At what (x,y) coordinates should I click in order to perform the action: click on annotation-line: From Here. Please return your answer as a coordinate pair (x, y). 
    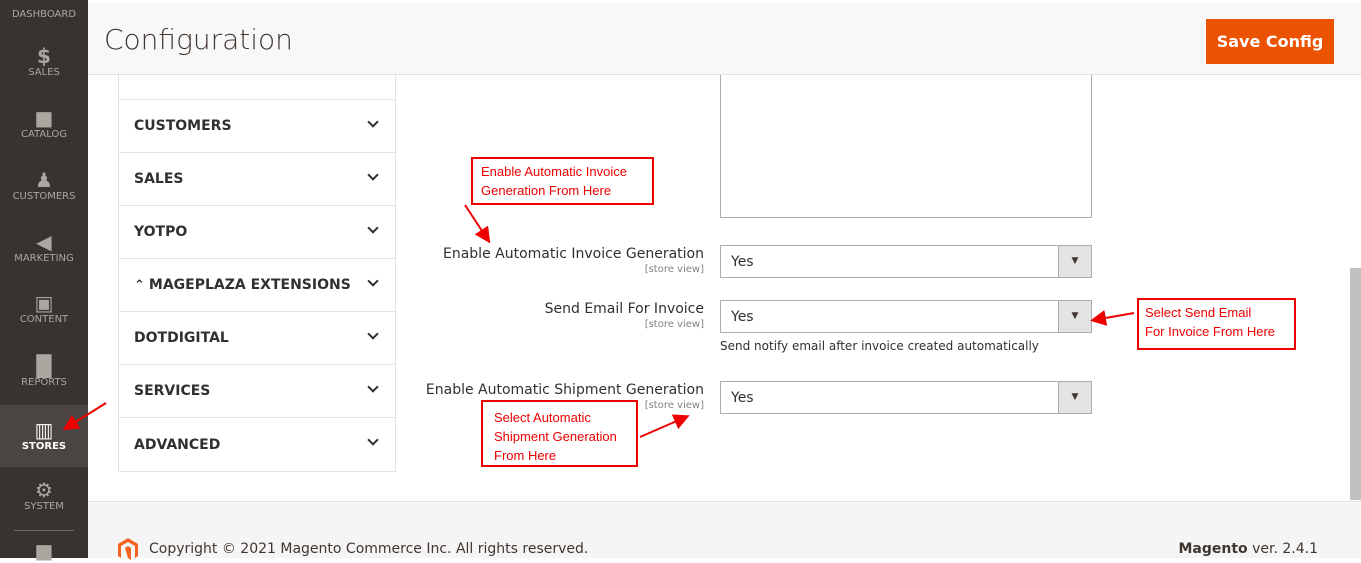
    Looking at the image, I should click on (525, 455).